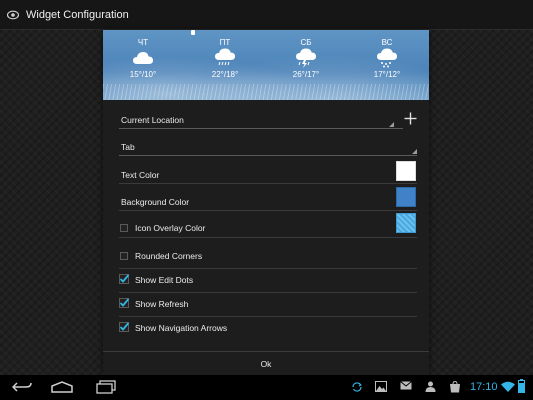 Image resolution: width=533 pixels, height=400 pixels. I want to click on battery-icon, so click(521, 386).